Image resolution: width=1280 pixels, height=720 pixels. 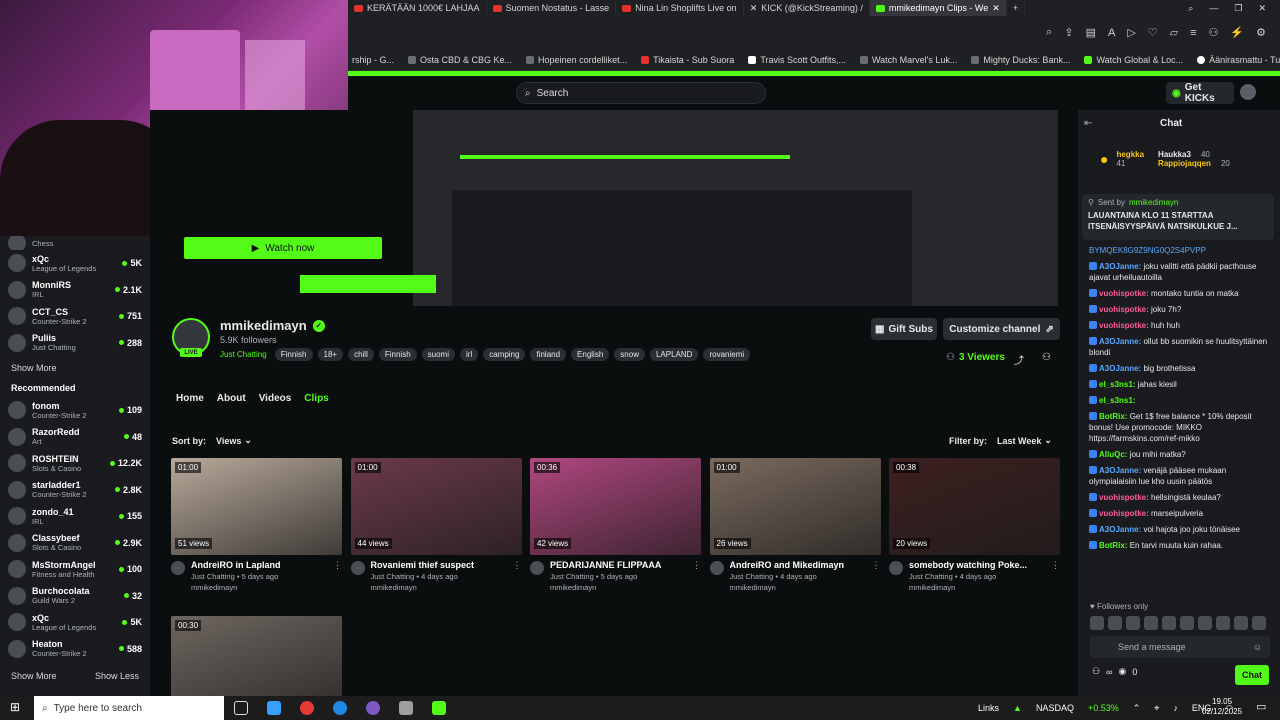 I want to click on clip-title: AndreiRO and Mikedimayn, so click(x=787, y=565).